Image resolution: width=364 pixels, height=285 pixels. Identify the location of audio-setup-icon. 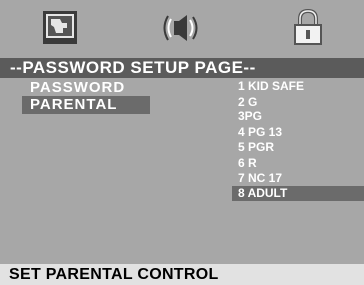
(180, 28).